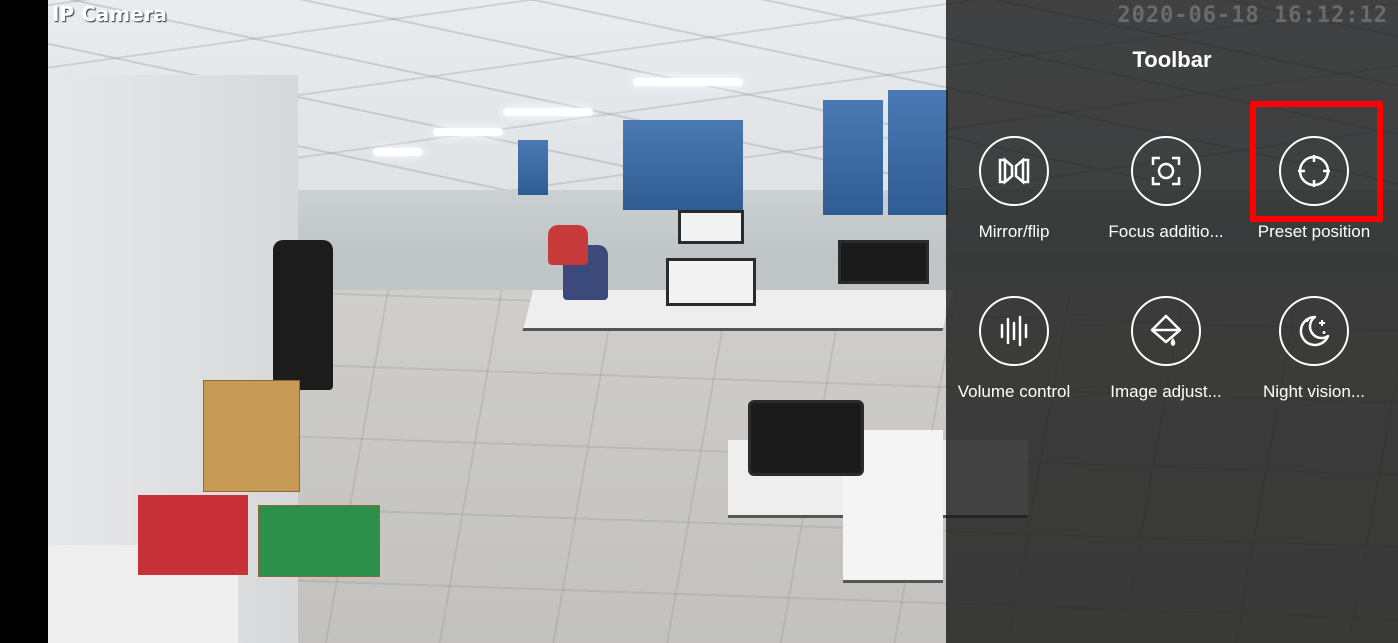 The image size is (1398, 643). What do you see at coordinates (1252, 15) in the screenshot?
I see `video-timestamp: 2020-06-18 16:12:12` at bounding box center [1252, 15].